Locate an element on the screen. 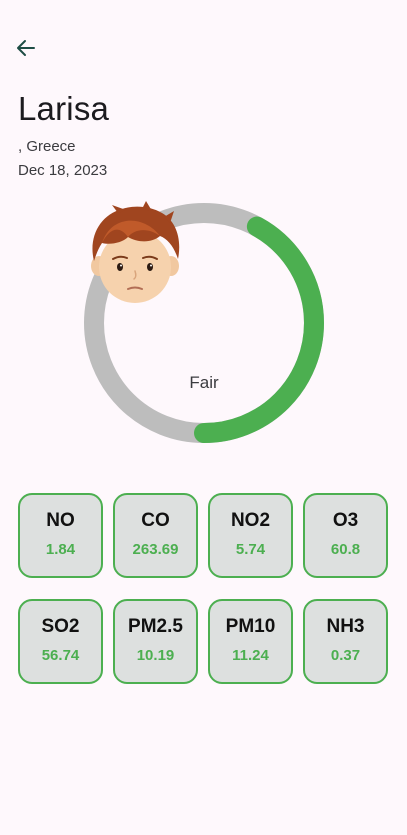 Image resolution: width=407 pixels, height=835 pixels. pollutant-value: 10.19 is located at coordinates (155, 655).